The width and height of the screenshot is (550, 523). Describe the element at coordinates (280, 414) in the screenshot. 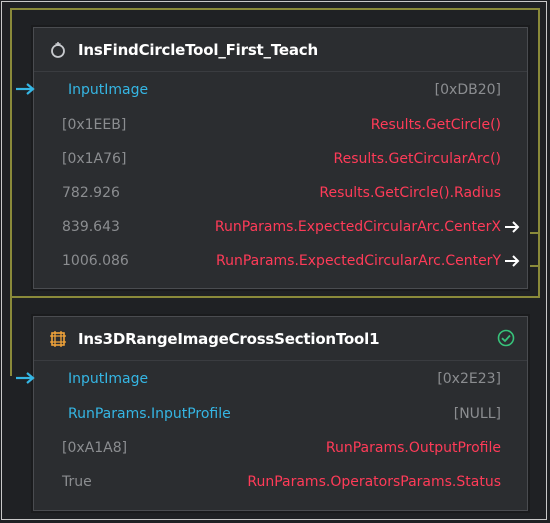

I see `port-row: RunParams.InputProfile [NULL]` at that location.